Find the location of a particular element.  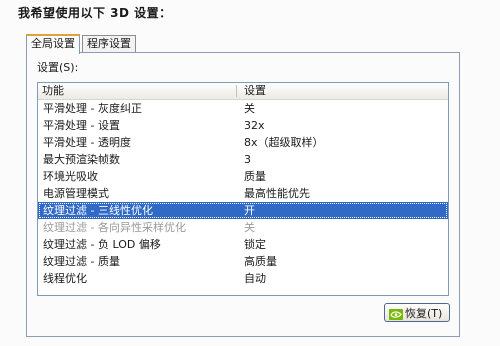

page-title: 我希望使用以下 3D 设置： is located at coordinates (95, 13).